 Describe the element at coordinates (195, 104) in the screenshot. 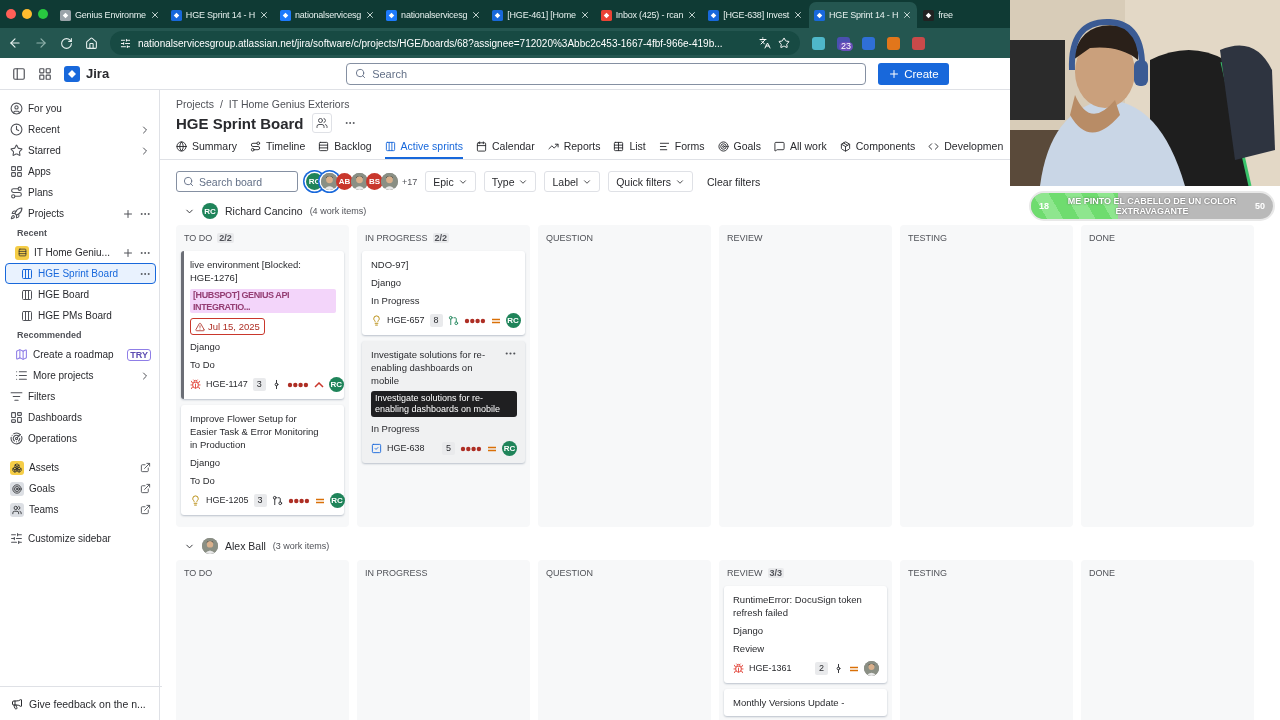

I see `breadcrumb-link: Projects` at that location.